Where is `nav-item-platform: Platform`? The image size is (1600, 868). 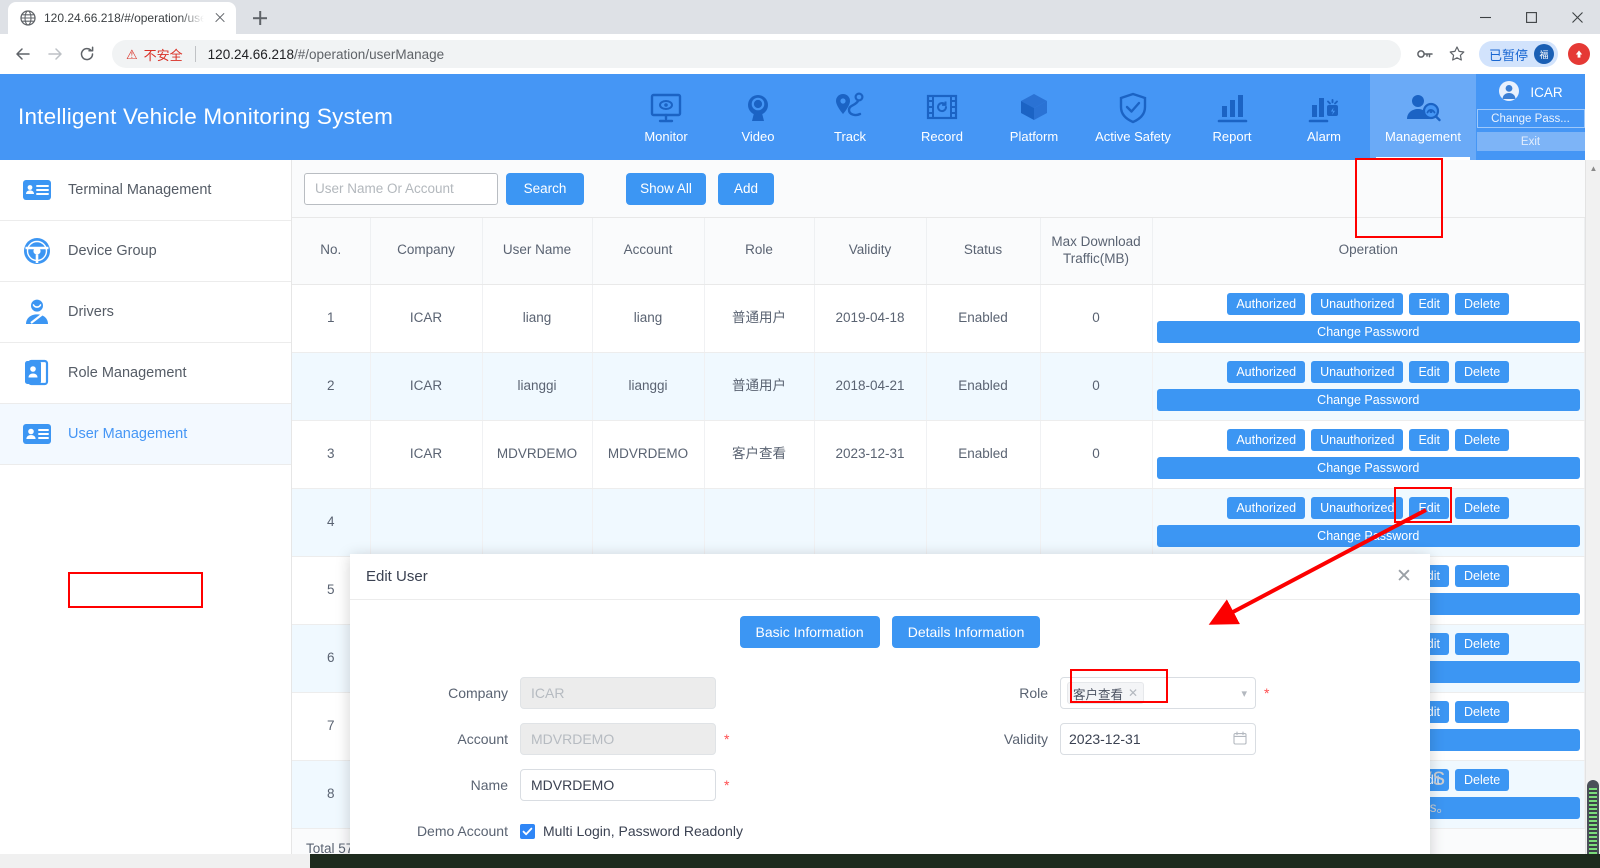 nav-item-platform: Platform is located at coordinates (1034, 117).